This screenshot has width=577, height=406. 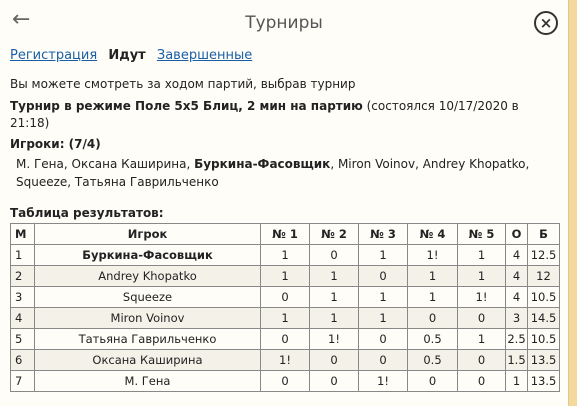 I want to click on tab-registration: Регистрация, so click(x=53, y=55).